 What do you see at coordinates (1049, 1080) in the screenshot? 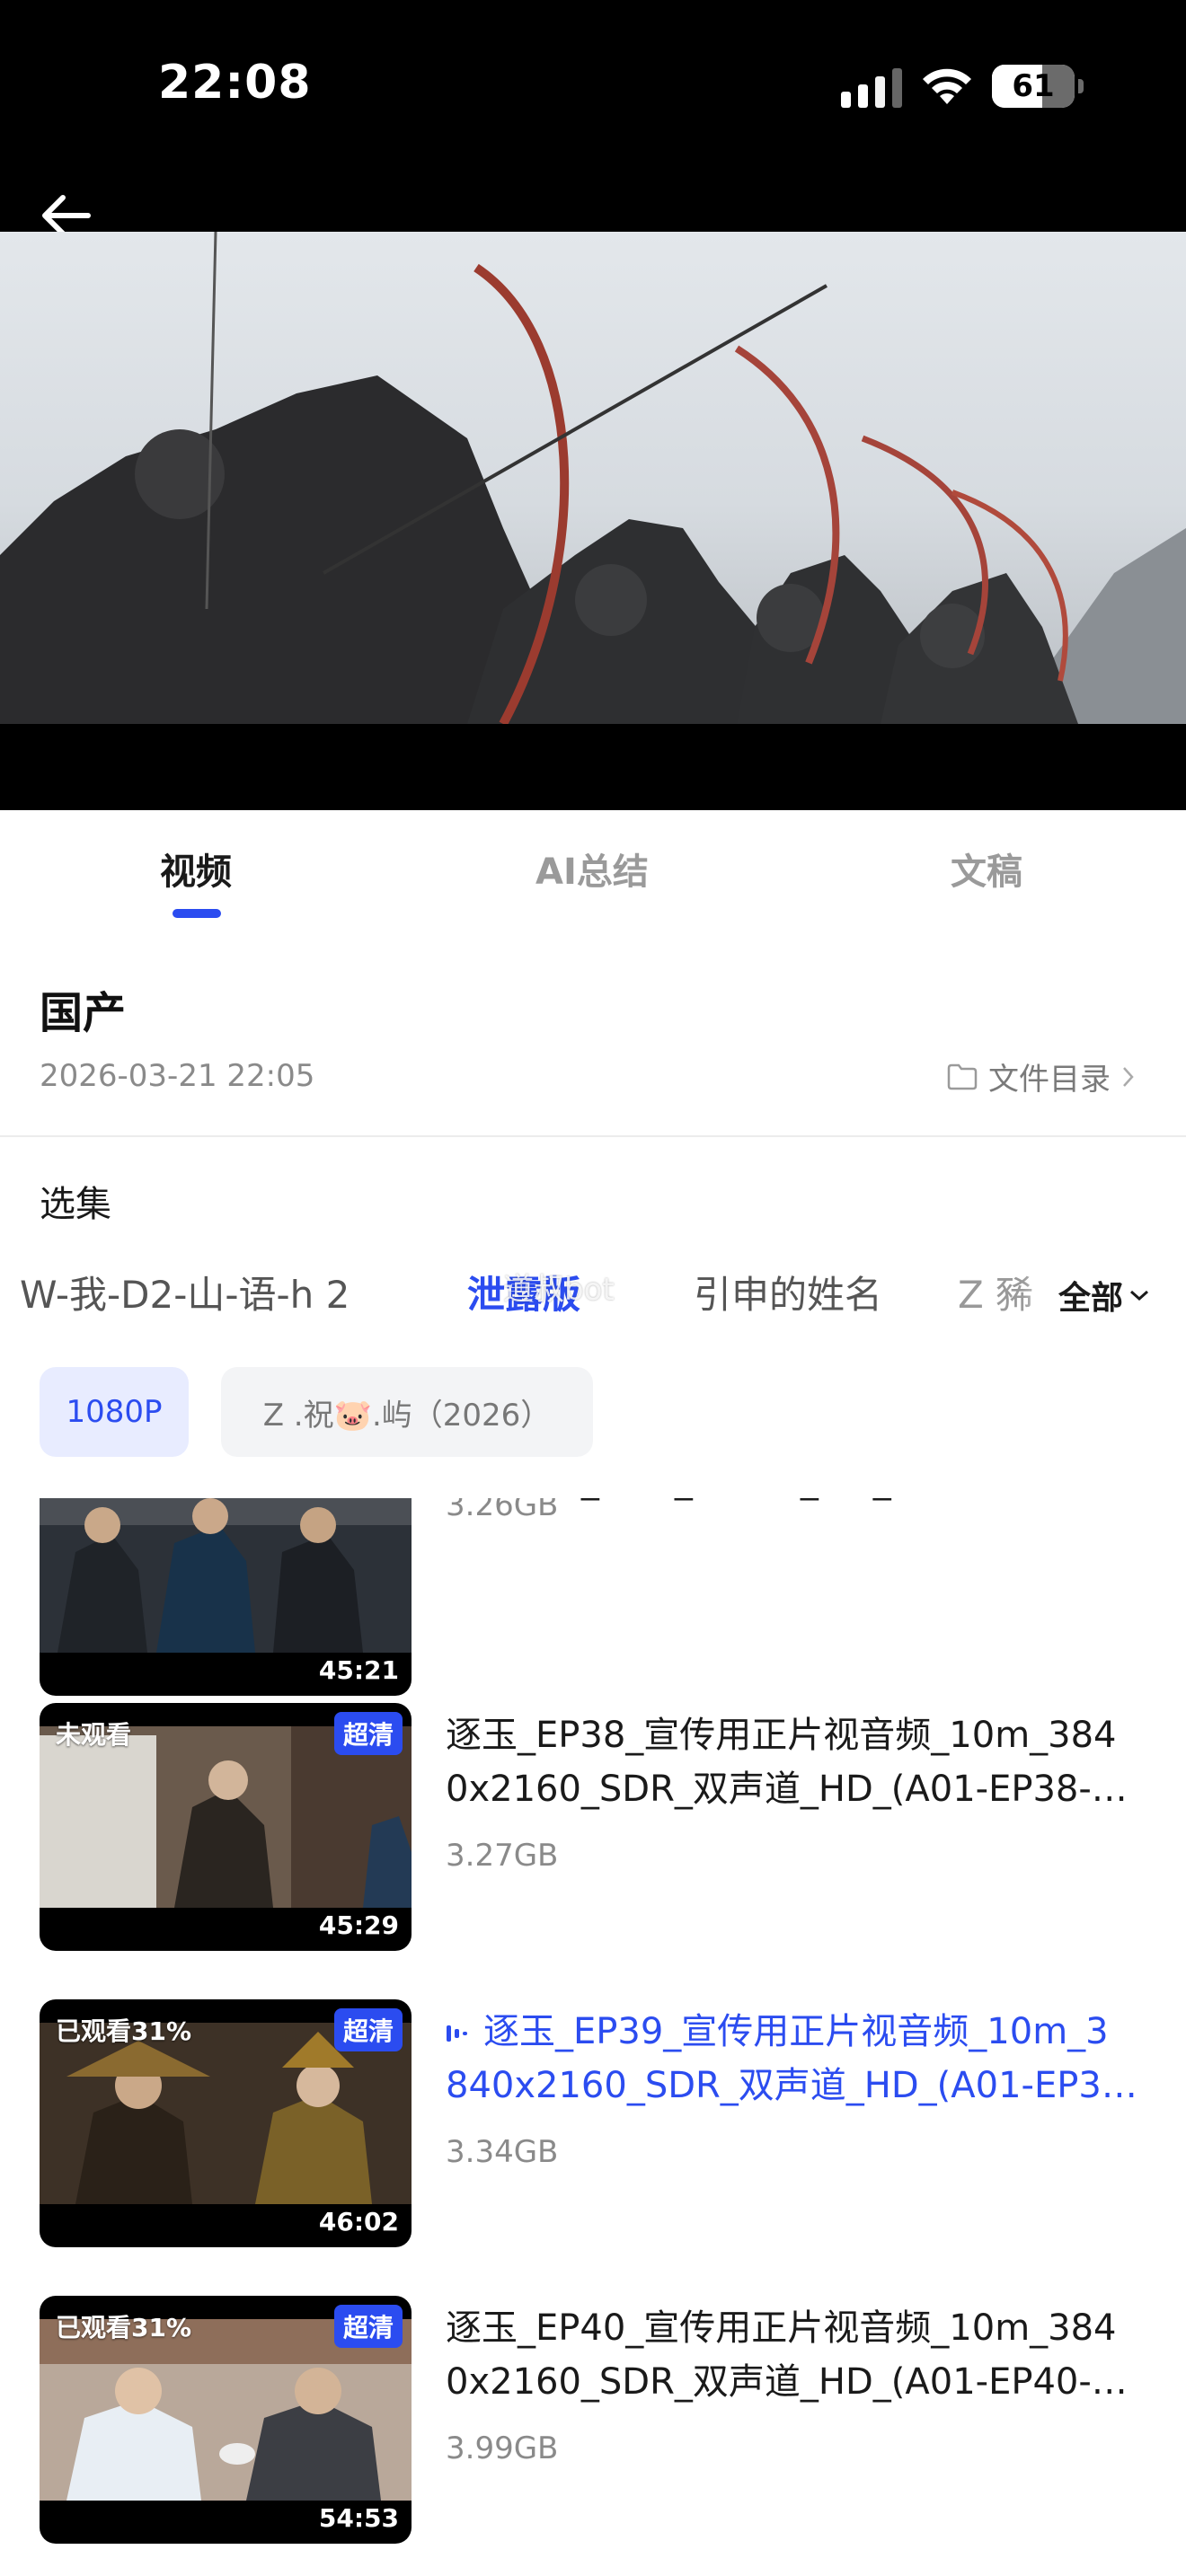
I see `file-directory-label: 文件目录` at bounding box center [1049, 1080].